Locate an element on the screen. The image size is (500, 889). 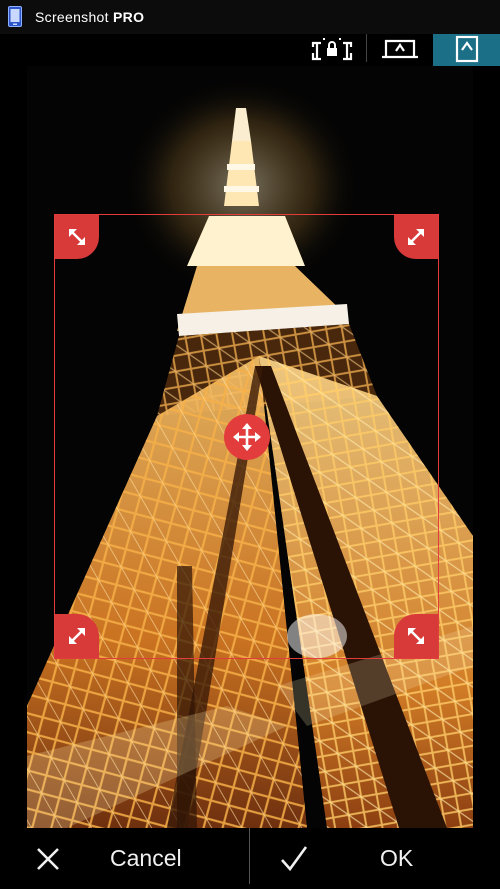
resize-bottom-right-icon is located at coordinates (416, 636).